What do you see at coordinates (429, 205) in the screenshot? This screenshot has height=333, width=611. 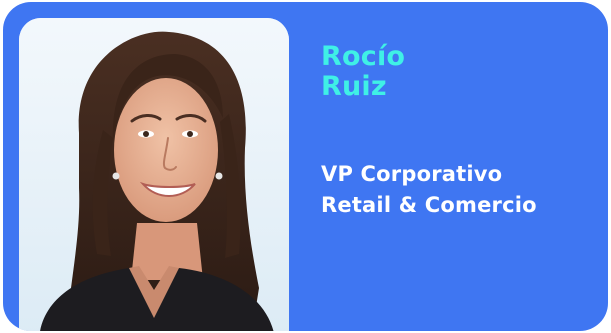 I see `job-title-line-2: Retail & Comercio` at bounding box center [429, 205].